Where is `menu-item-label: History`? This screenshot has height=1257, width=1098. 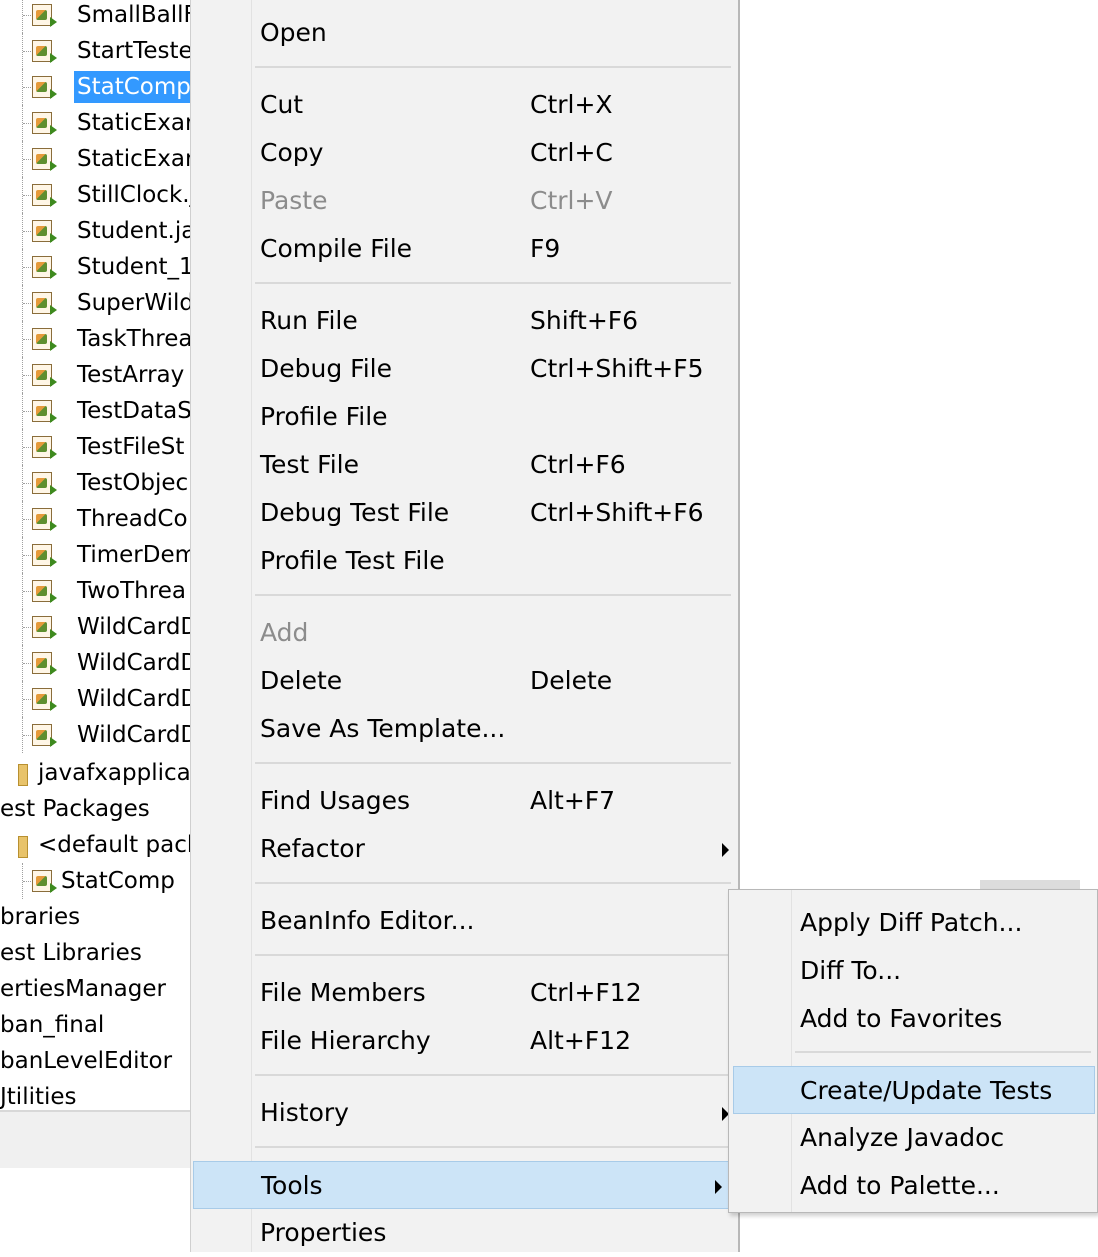
menu-item-label: History is located at coordinates (304, 1112).